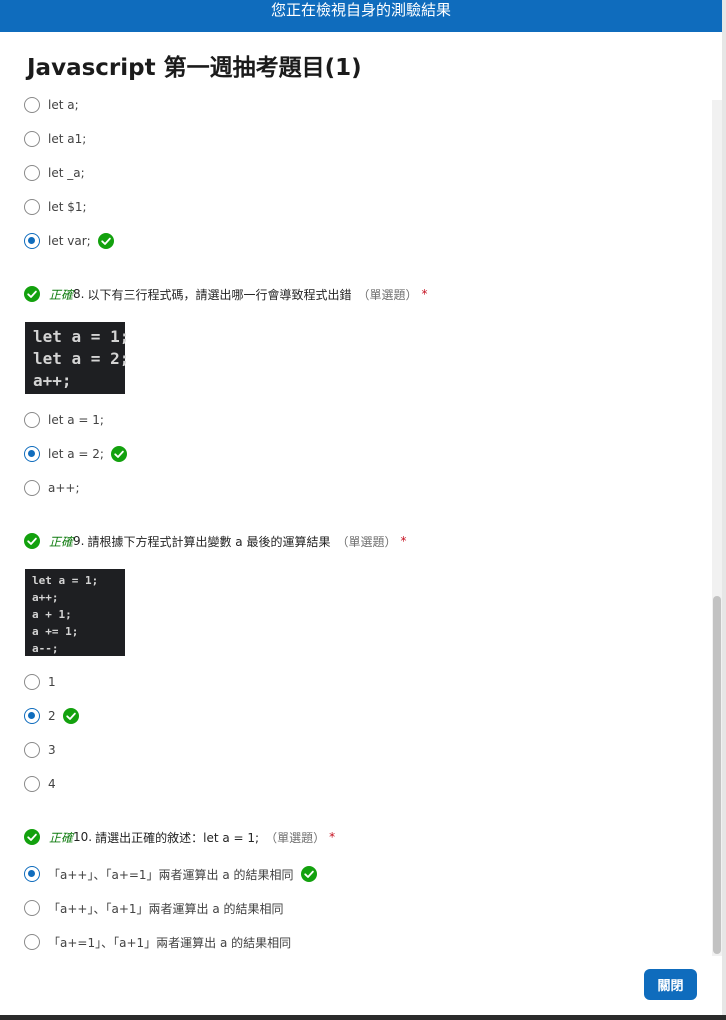 This screenshot has width=726, height=1020. I want to click on q7-option-3: let _a;, so click(54, 173).